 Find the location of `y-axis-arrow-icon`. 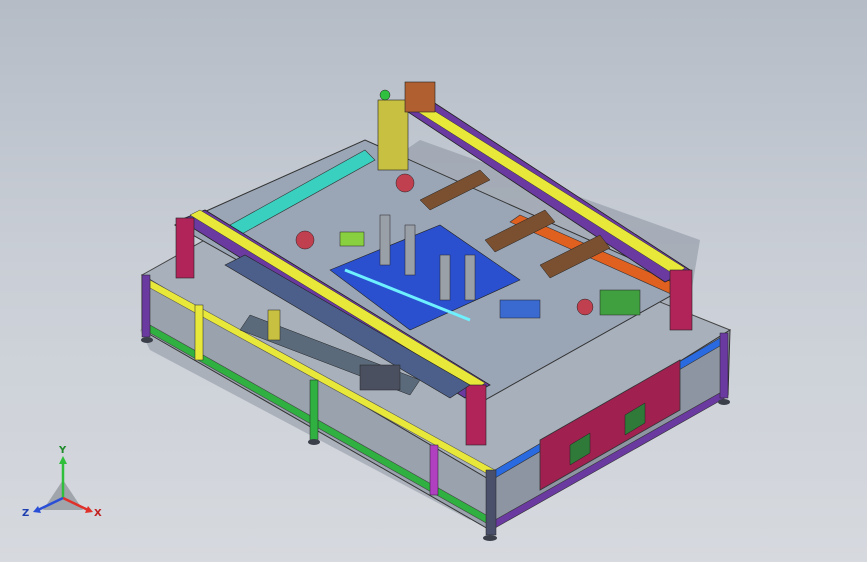

y-axis-arrow-icon is located at coordinates (63, 460).